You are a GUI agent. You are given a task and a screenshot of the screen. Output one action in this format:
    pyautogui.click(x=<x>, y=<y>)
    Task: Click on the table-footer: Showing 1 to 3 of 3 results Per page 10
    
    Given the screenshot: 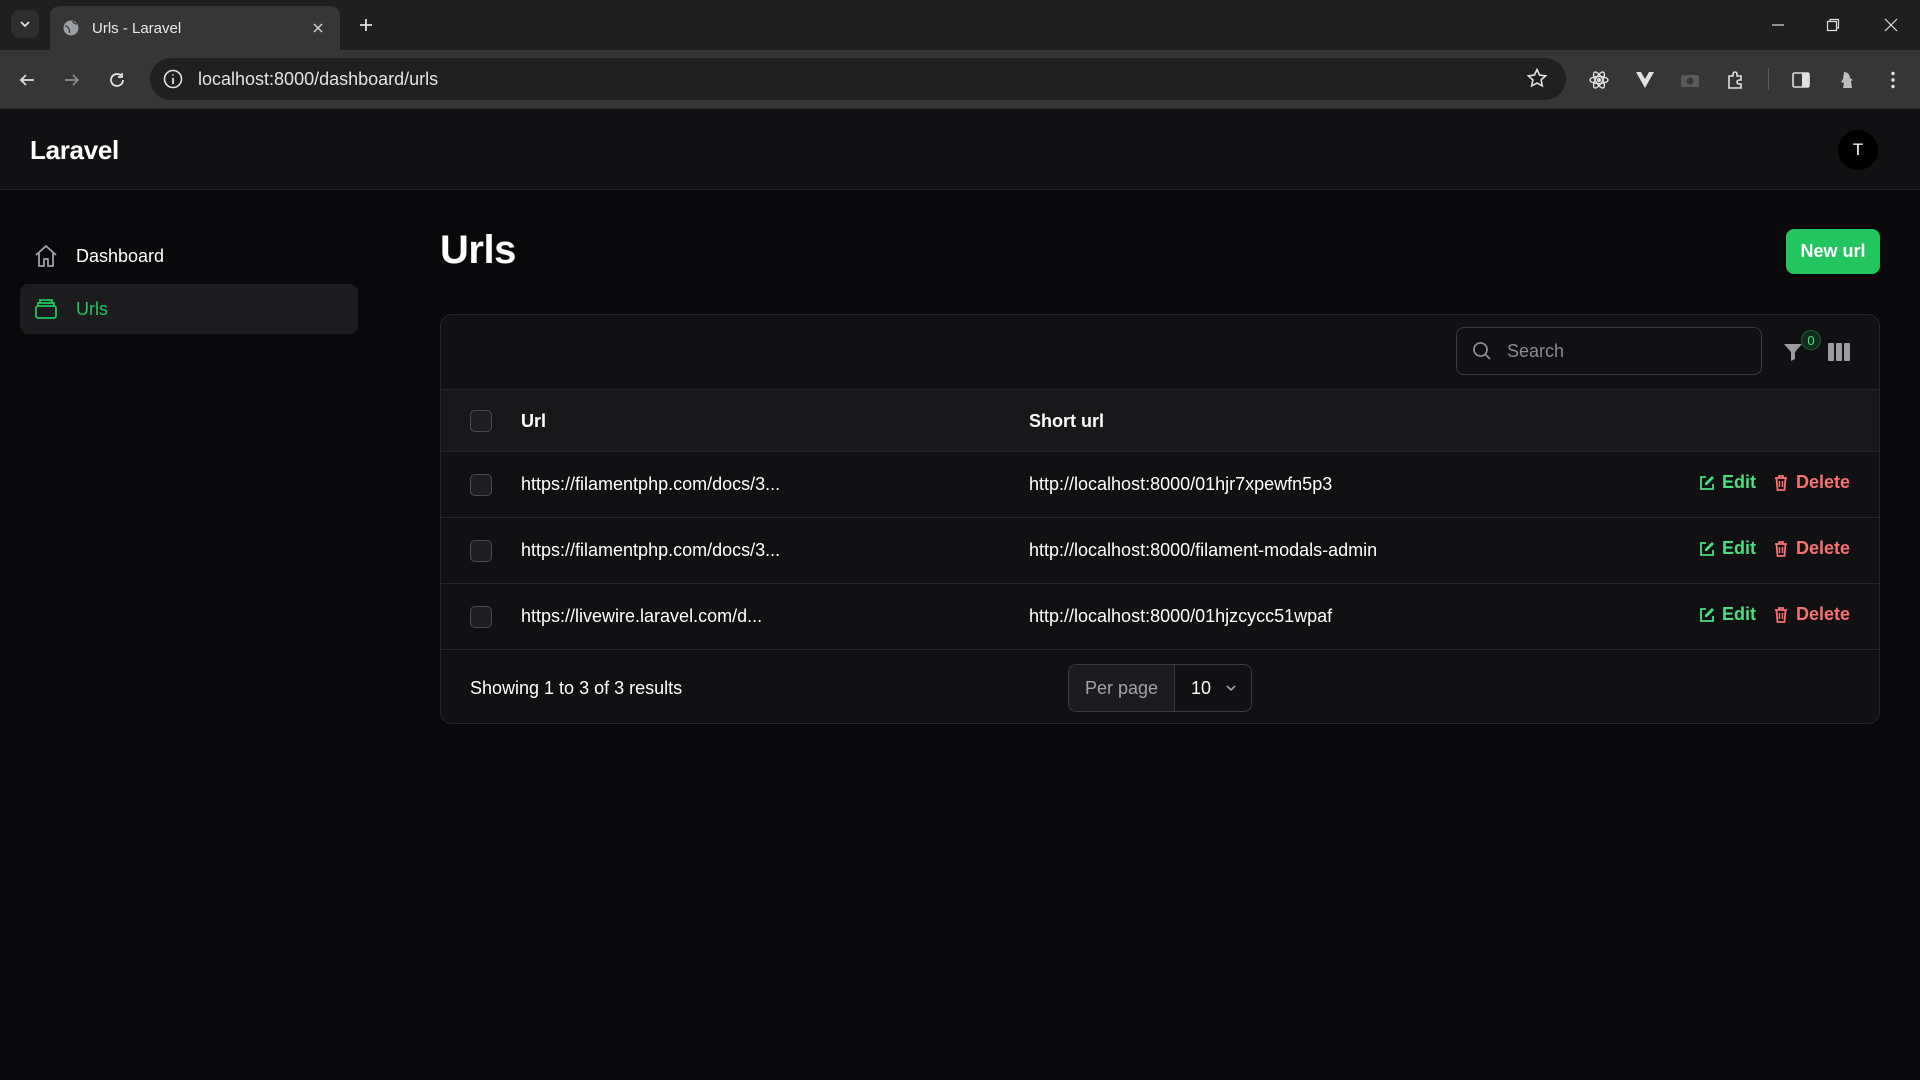 What is the action you would take?
    pyautogui.click(x=1160, y=686)
    